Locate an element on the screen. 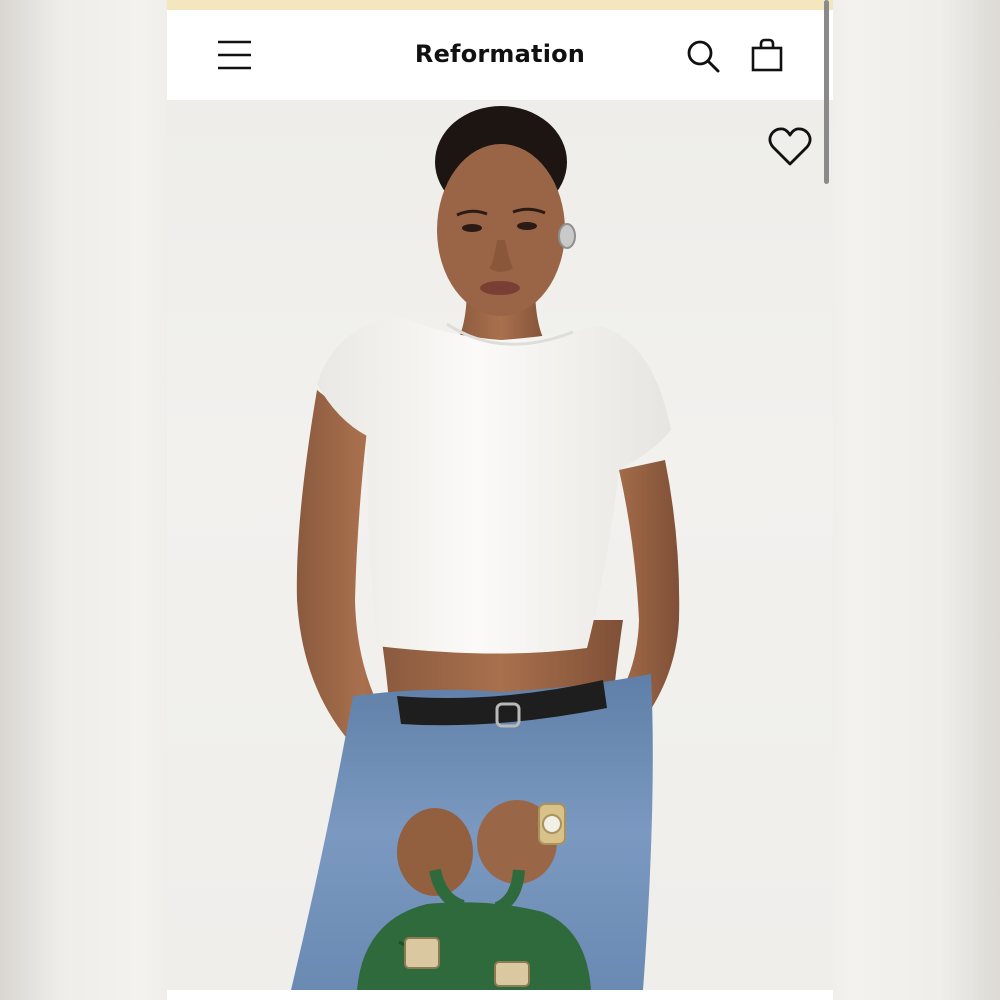 The width and height of the screenshot is (1000, 1000). brand-logo: Reformation is located at coordinates (500, 54).